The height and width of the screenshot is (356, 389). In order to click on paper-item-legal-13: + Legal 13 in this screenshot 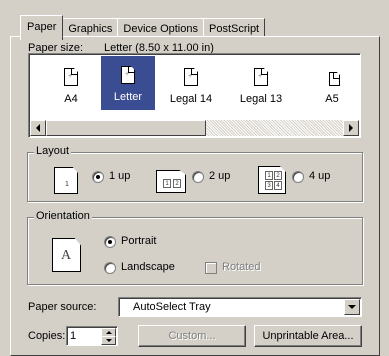, I will do `click(261, 85)`.